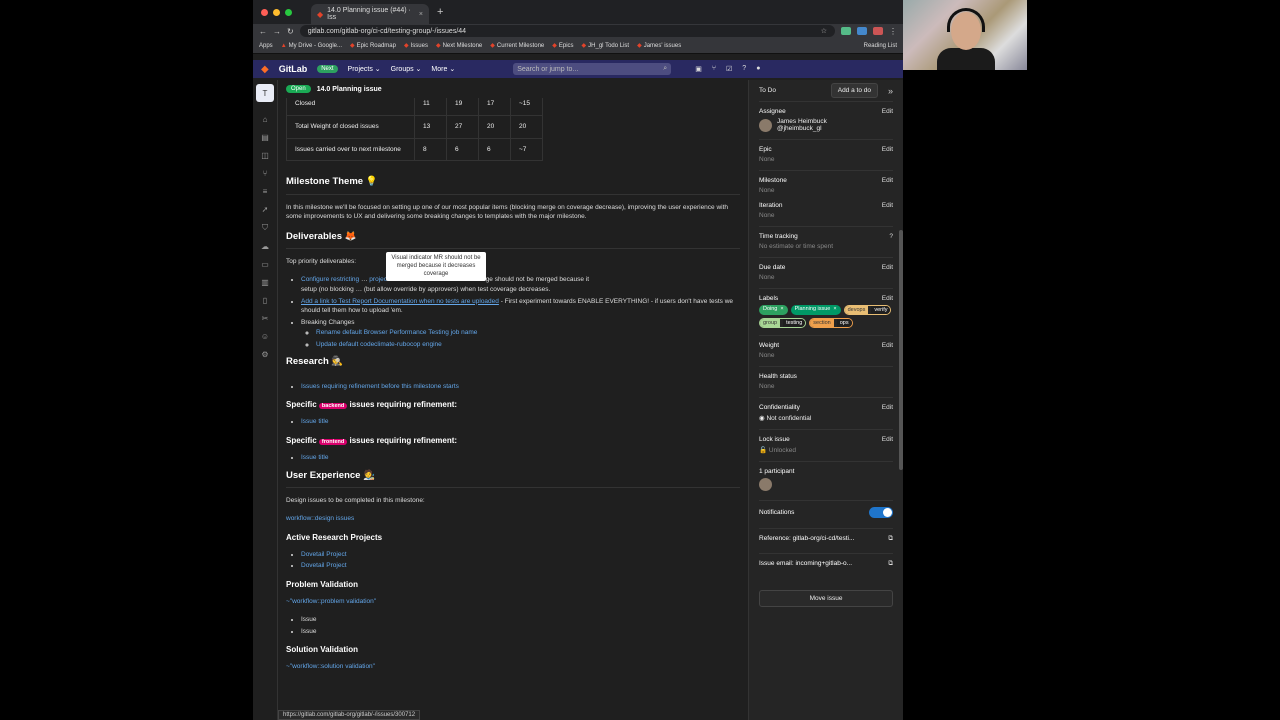 This screenshot has width=1280, height=720. What do you see at coordinates (887, 149) in the screenshot?
I see `edit-epic-button: Edit` at bounding box center [887, 149].